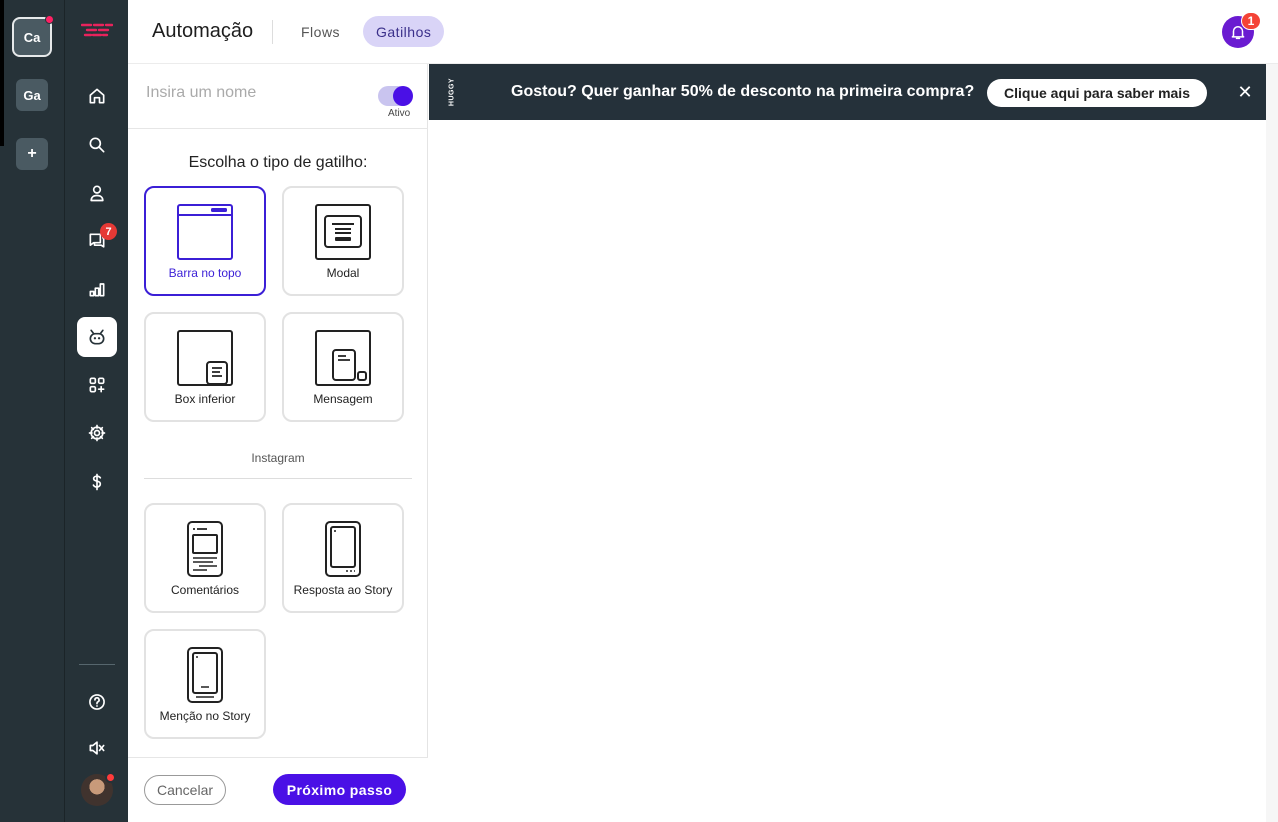  I want to click on nav-search, so click(97, 145).